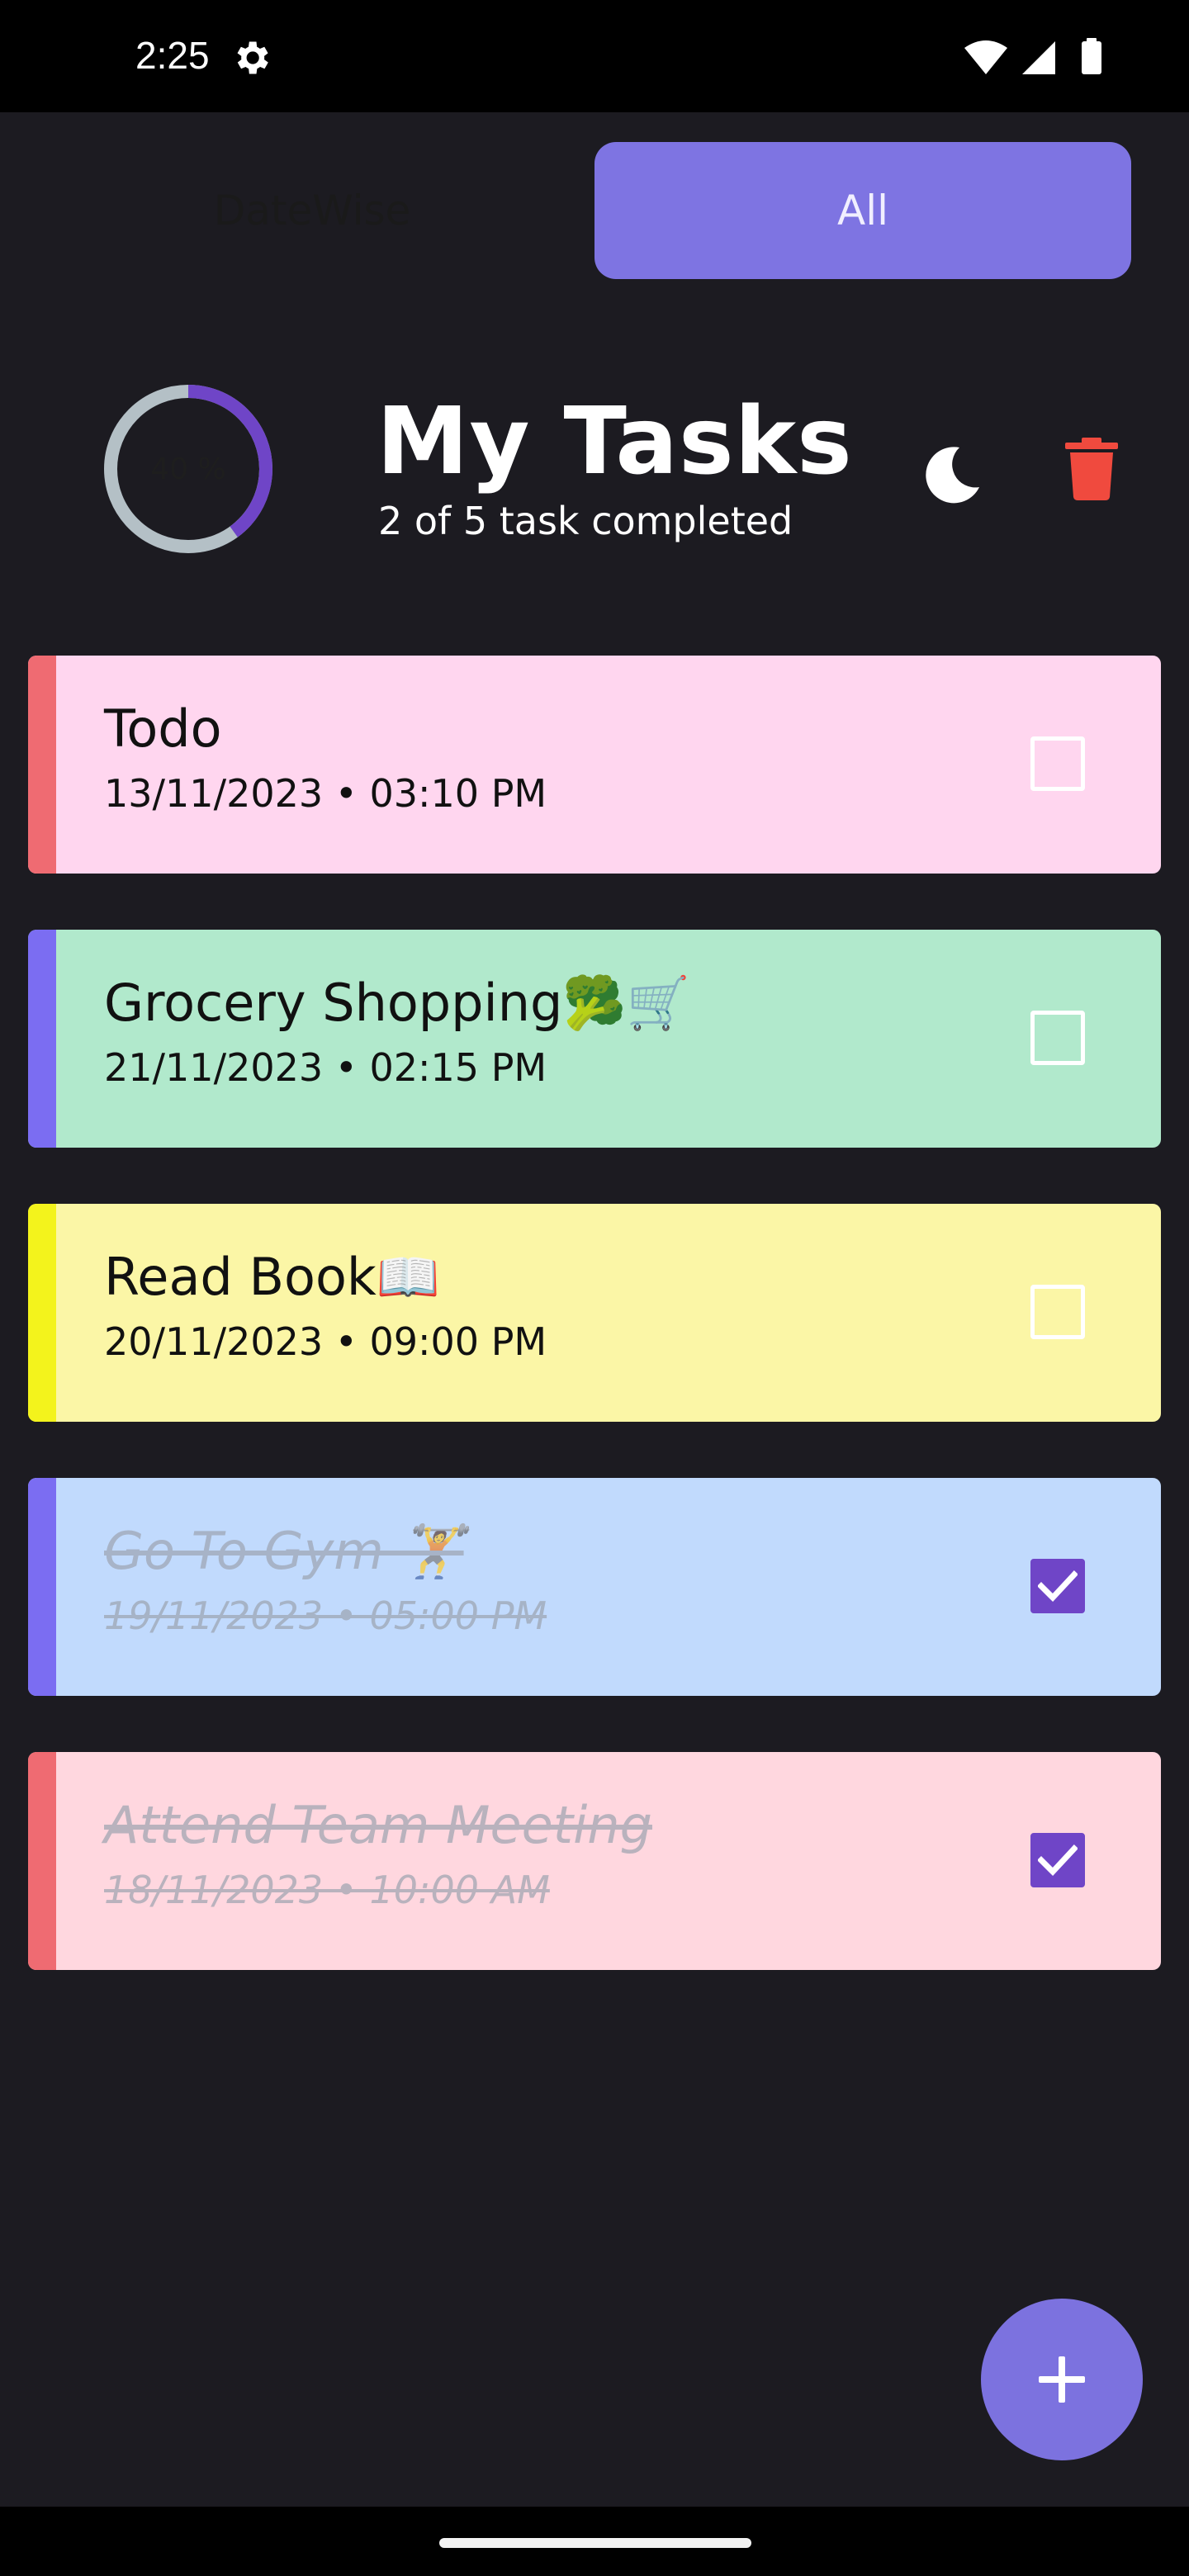  Describe the element at coordinates (594, 765) in the screenshot. I see `task-card: Todo 13/11/2023 • 03:10 PM` at that location.